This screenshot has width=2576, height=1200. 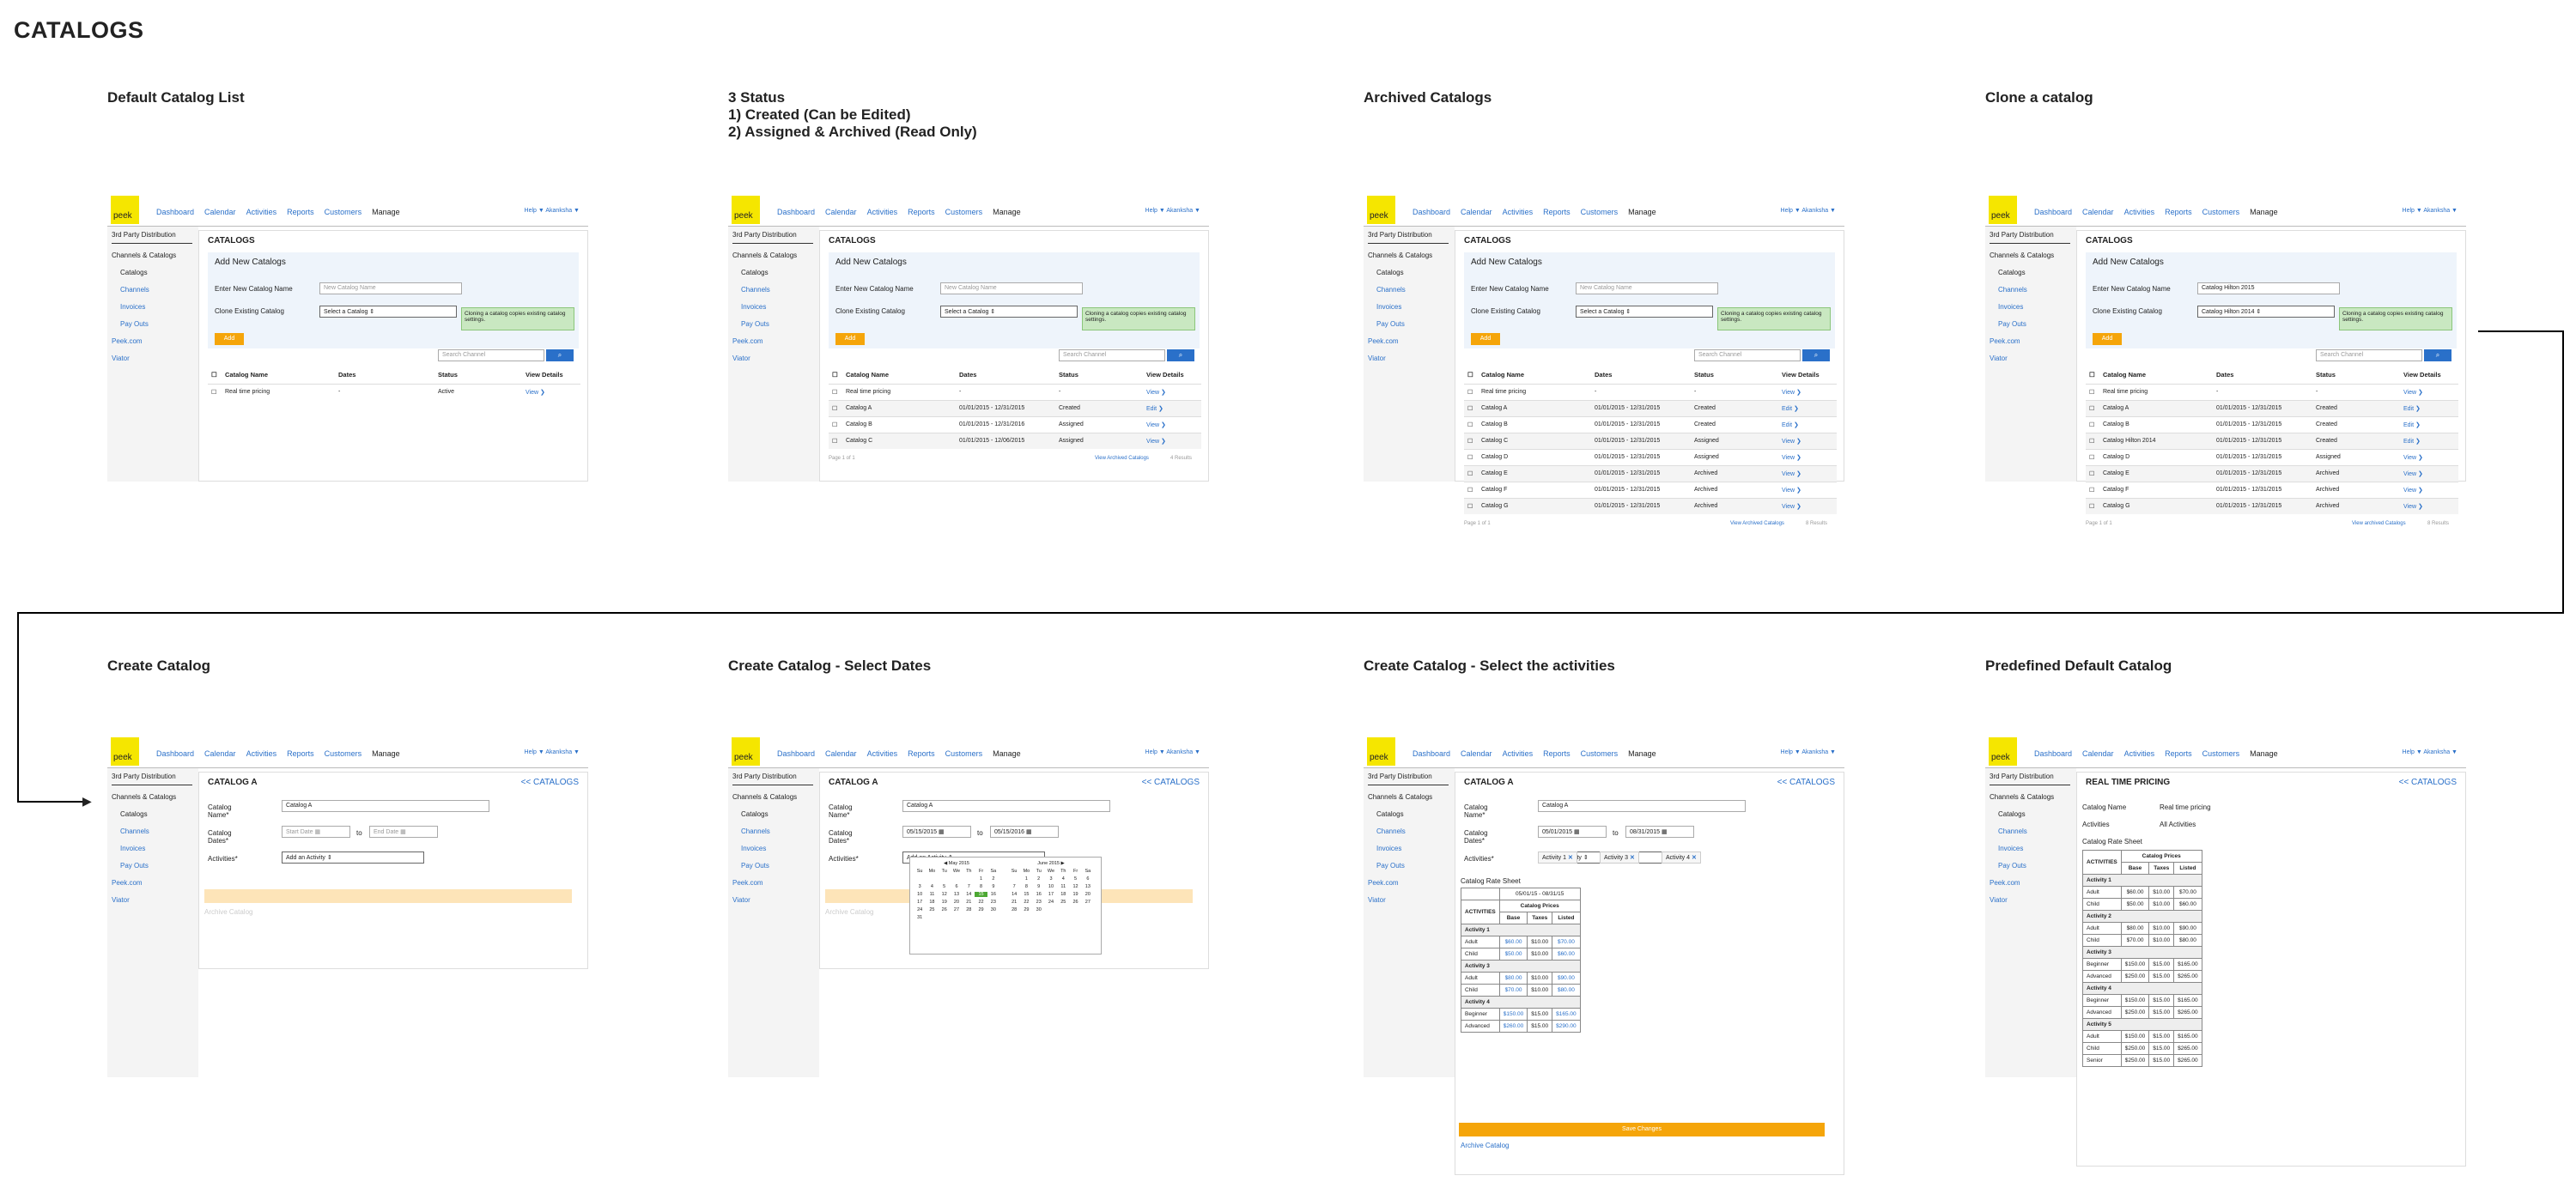 What do you see at coordinates (1647, 288) in the screenshot?
I see `catalog-name-input: New Catalog Name` at bounding box center [1647, 288].